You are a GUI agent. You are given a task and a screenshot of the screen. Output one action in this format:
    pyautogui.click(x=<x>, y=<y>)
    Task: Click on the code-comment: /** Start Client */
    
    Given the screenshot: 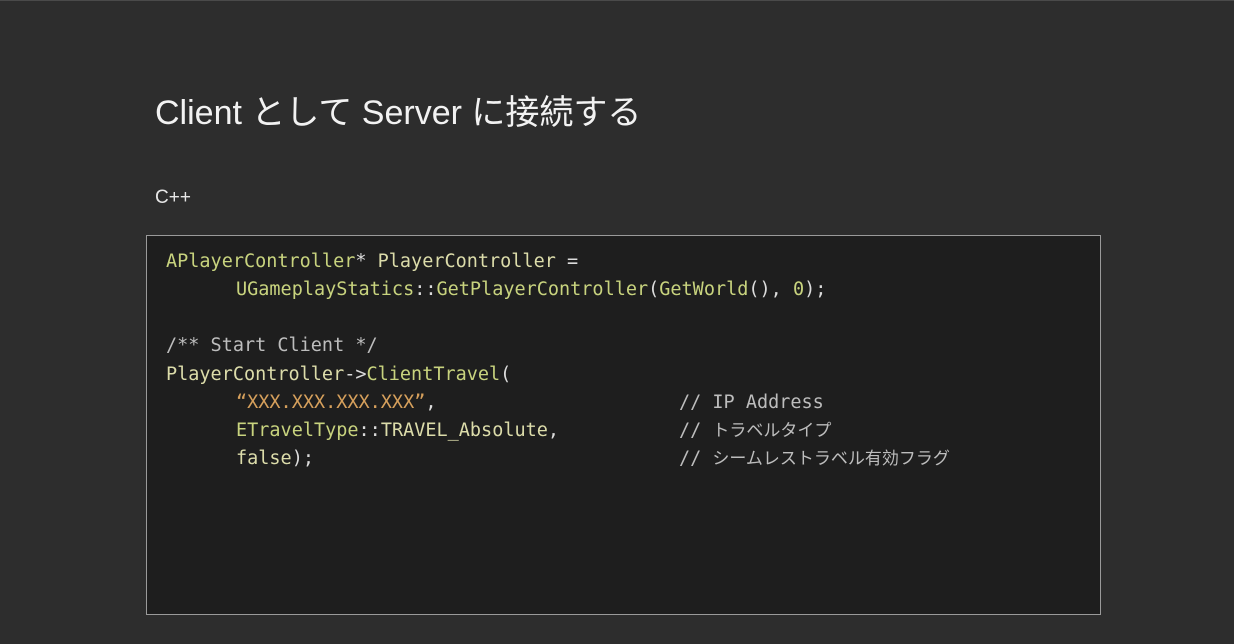 What is the action you would take?
    pyautogui.click(x=272, y=345)
    